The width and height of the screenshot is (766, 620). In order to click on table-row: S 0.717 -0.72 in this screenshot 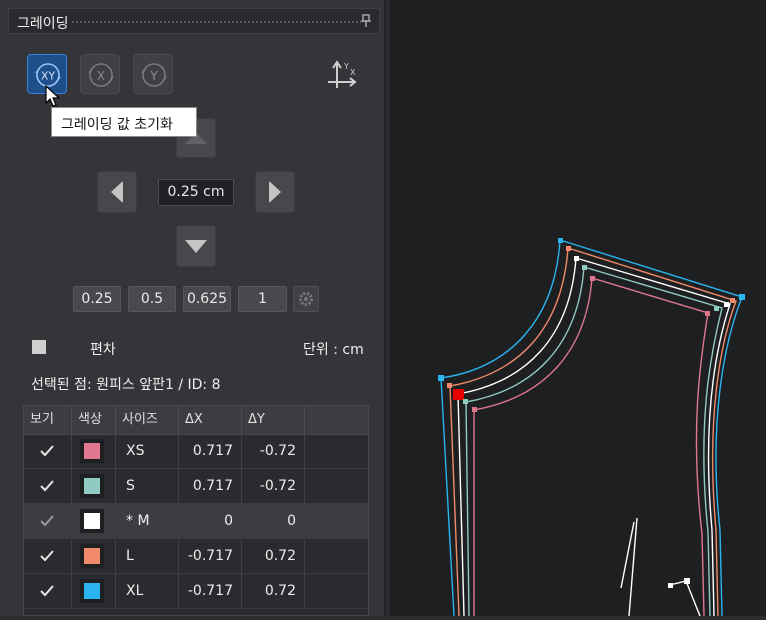, I will do `click(196, 486)`.